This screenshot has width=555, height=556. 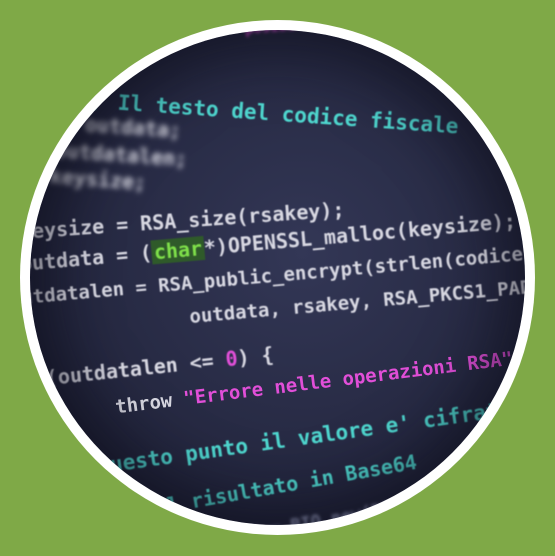 What do you see at coordinates (91, 258) in the screenshot?
I see `code-token: outdata = (` at bounding box center [91, 258].